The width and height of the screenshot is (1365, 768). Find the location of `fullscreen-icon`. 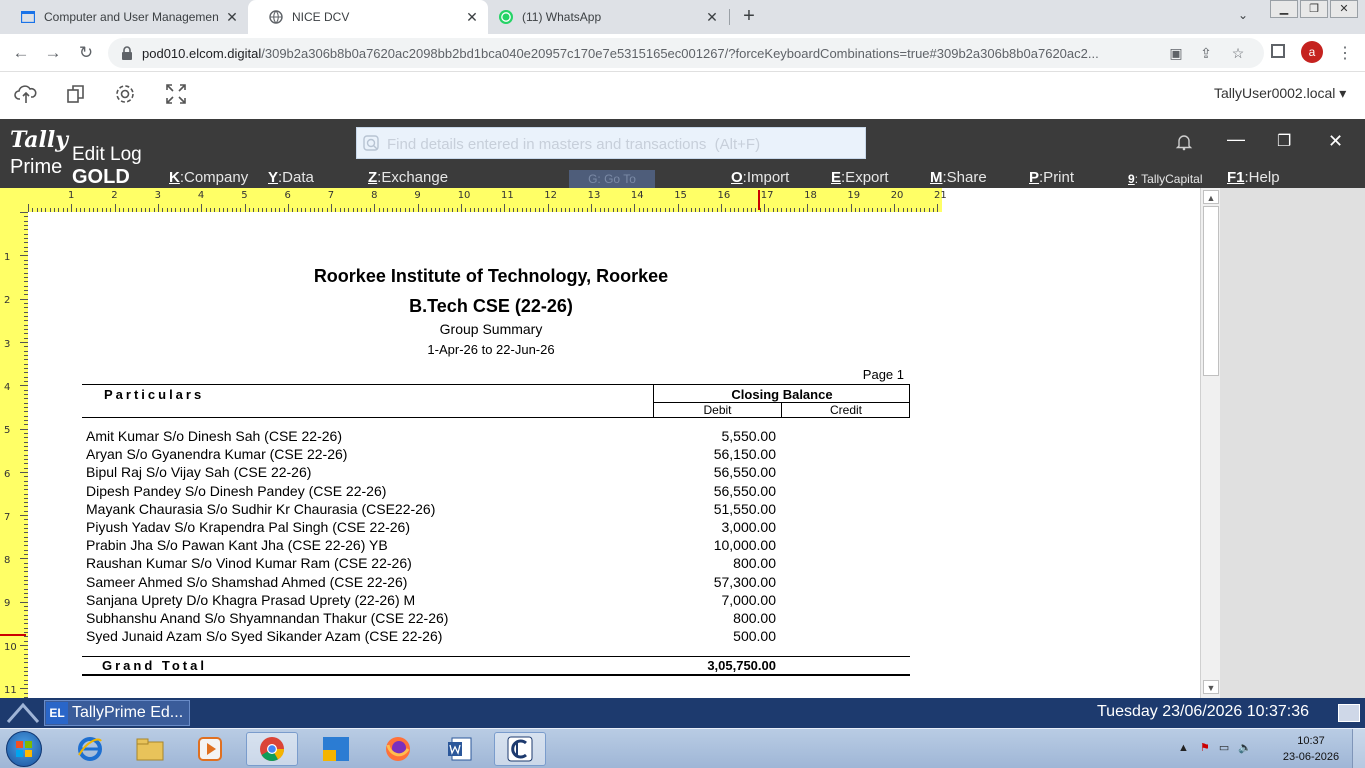

fullscreen-icon is located at coordinates (176, 94).